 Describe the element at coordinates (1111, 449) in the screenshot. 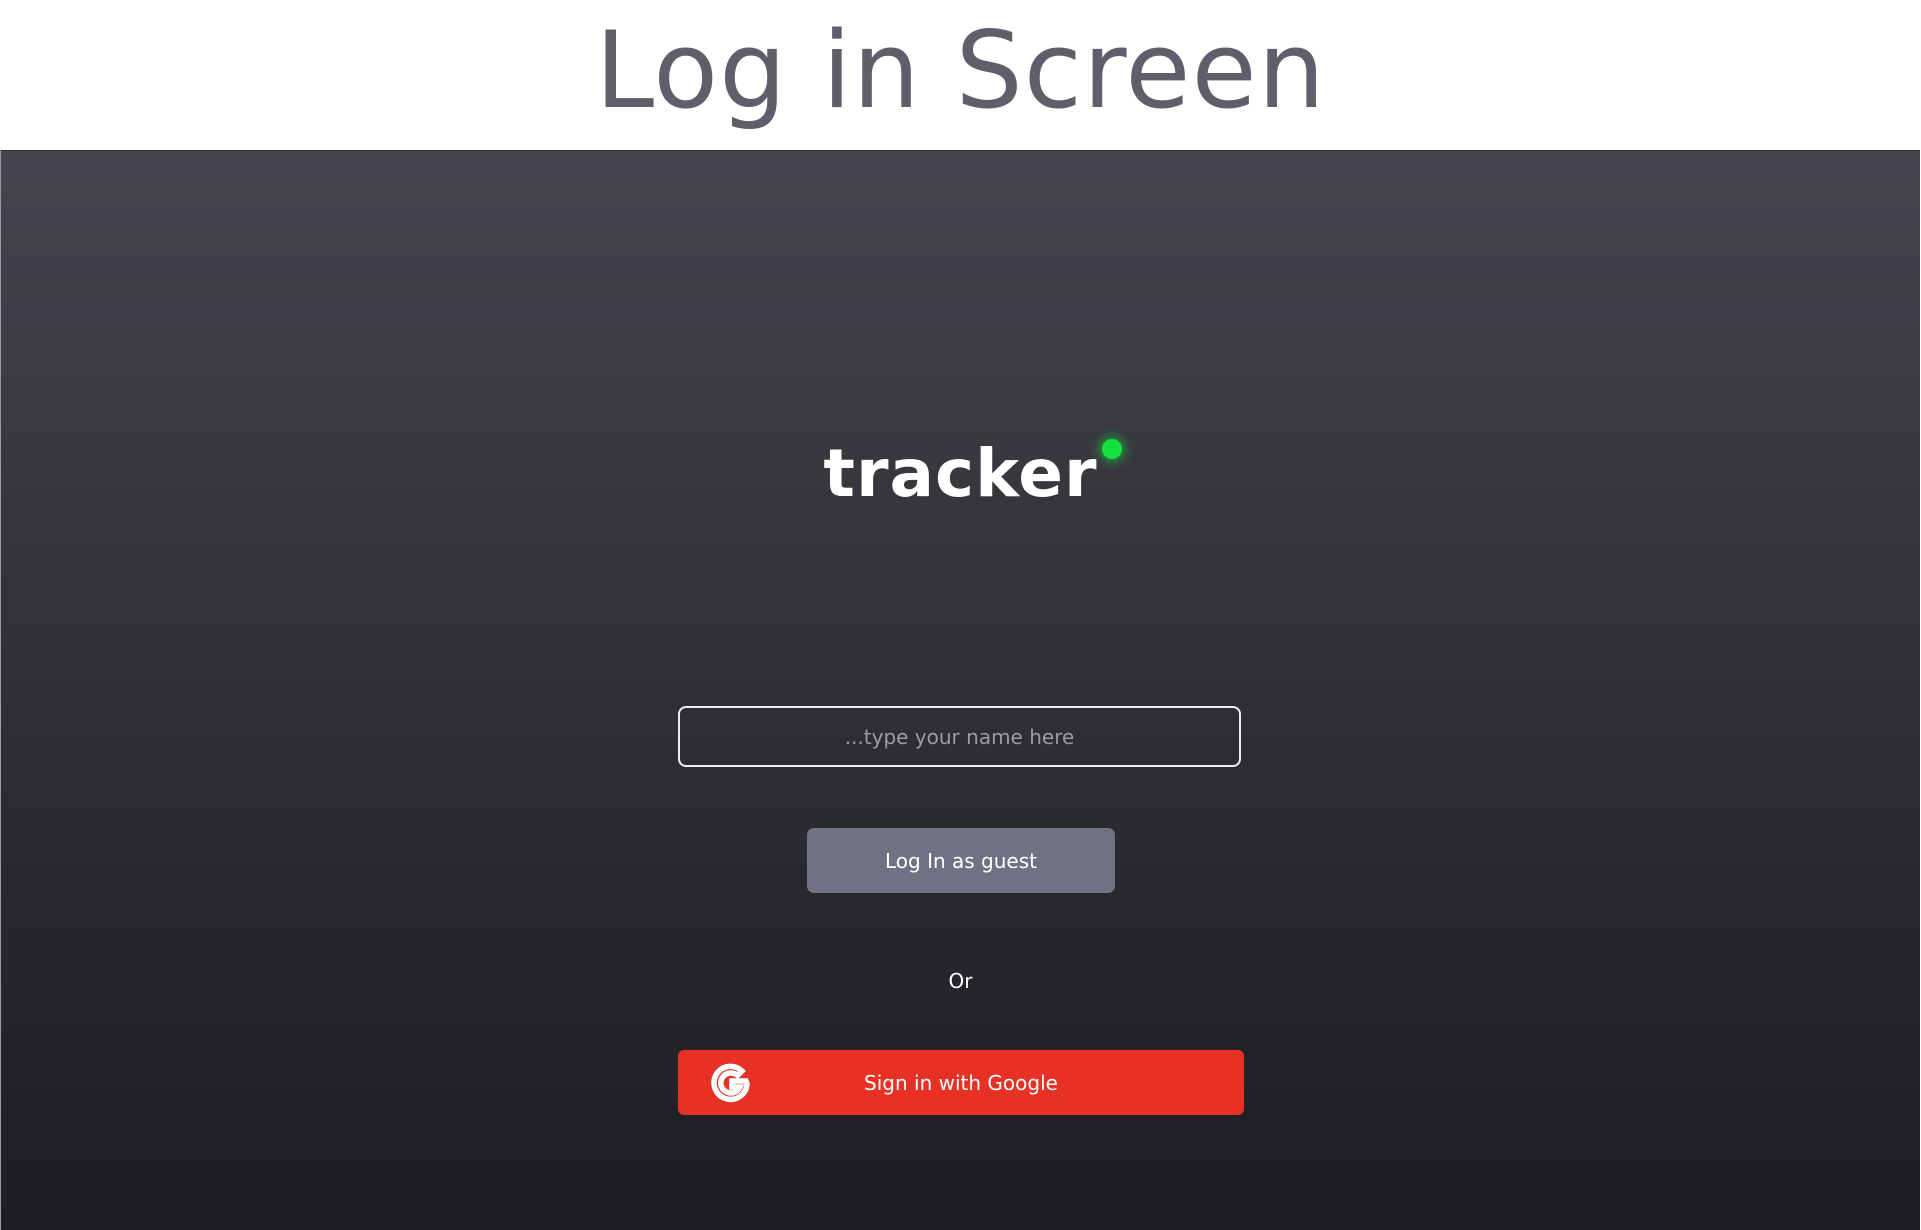

I see `status-dot-icon` at that location.